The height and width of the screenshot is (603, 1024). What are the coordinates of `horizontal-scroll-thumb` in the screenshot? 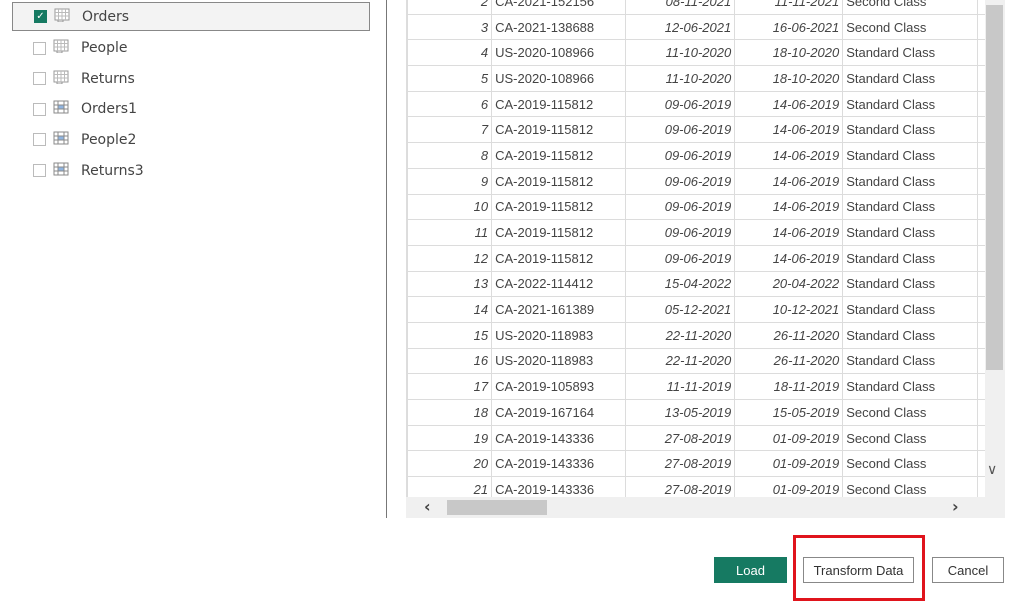 It's located at (497, 507).